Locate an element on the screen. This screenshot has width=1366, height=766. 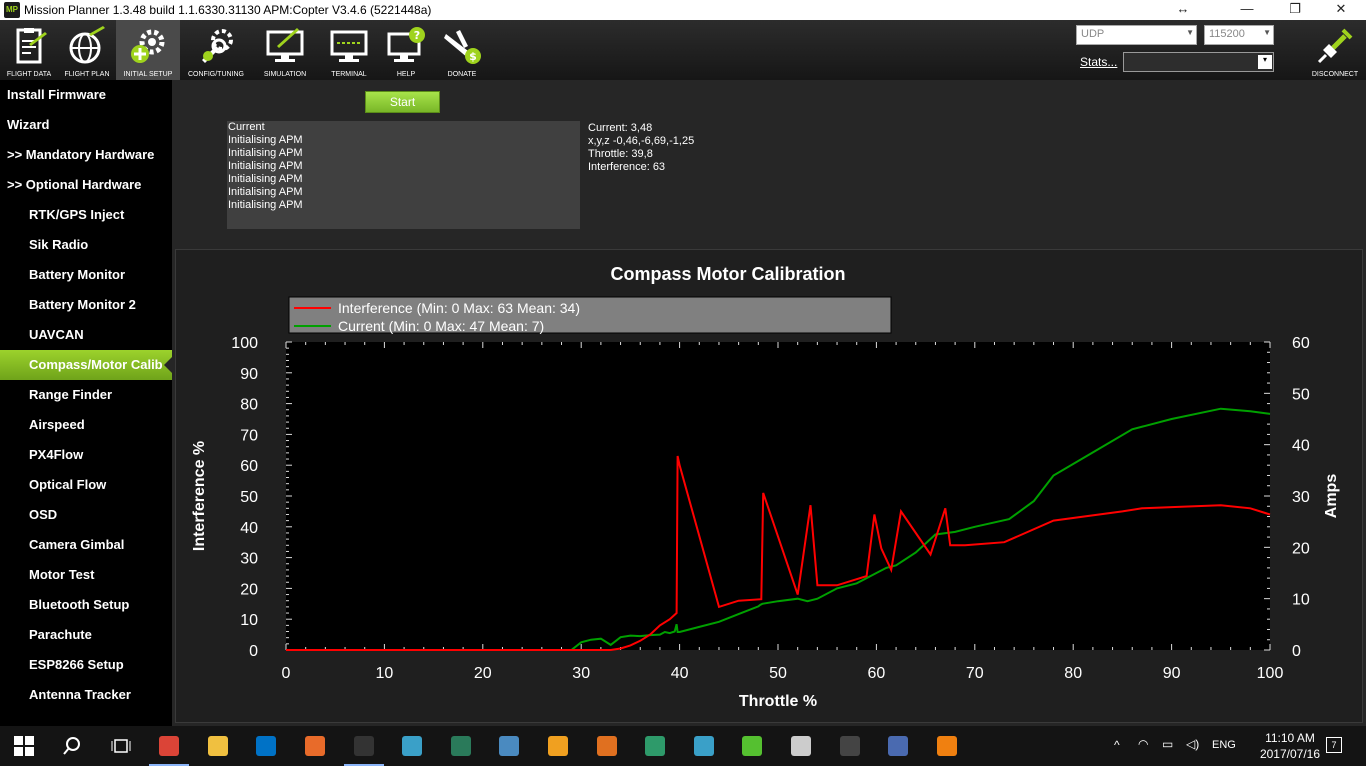
initial-setup-label: INITIAL SETUP is located at coordinates (148, 74).